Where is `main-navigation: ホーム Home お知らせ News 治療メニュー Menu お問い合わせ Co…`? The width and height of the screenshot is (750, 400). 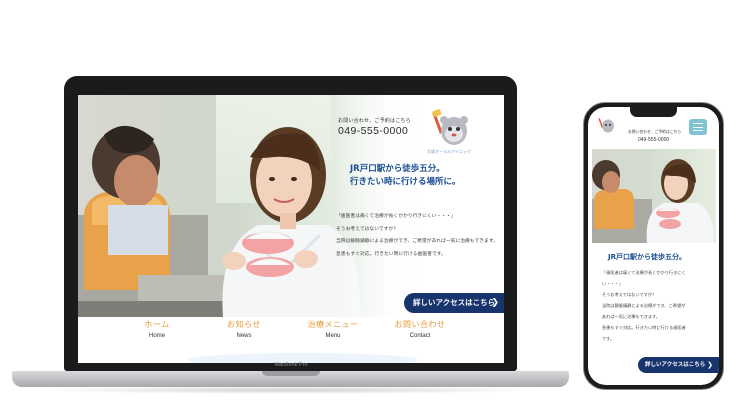
main-navigation: ホーム Home お知らせ News 治療メニュー Menu お問い合わせ Co… is located at coordinates (291, 340).